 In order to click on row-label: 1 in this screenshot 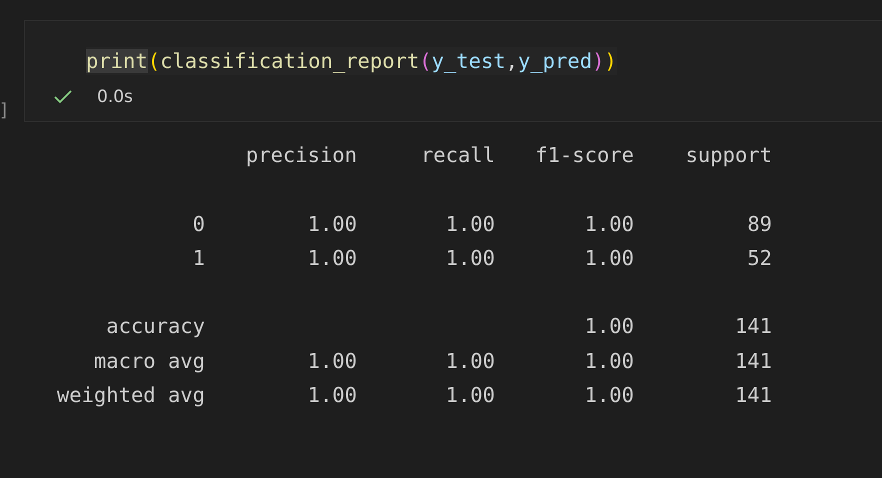, I will do `click(198, 258)`.